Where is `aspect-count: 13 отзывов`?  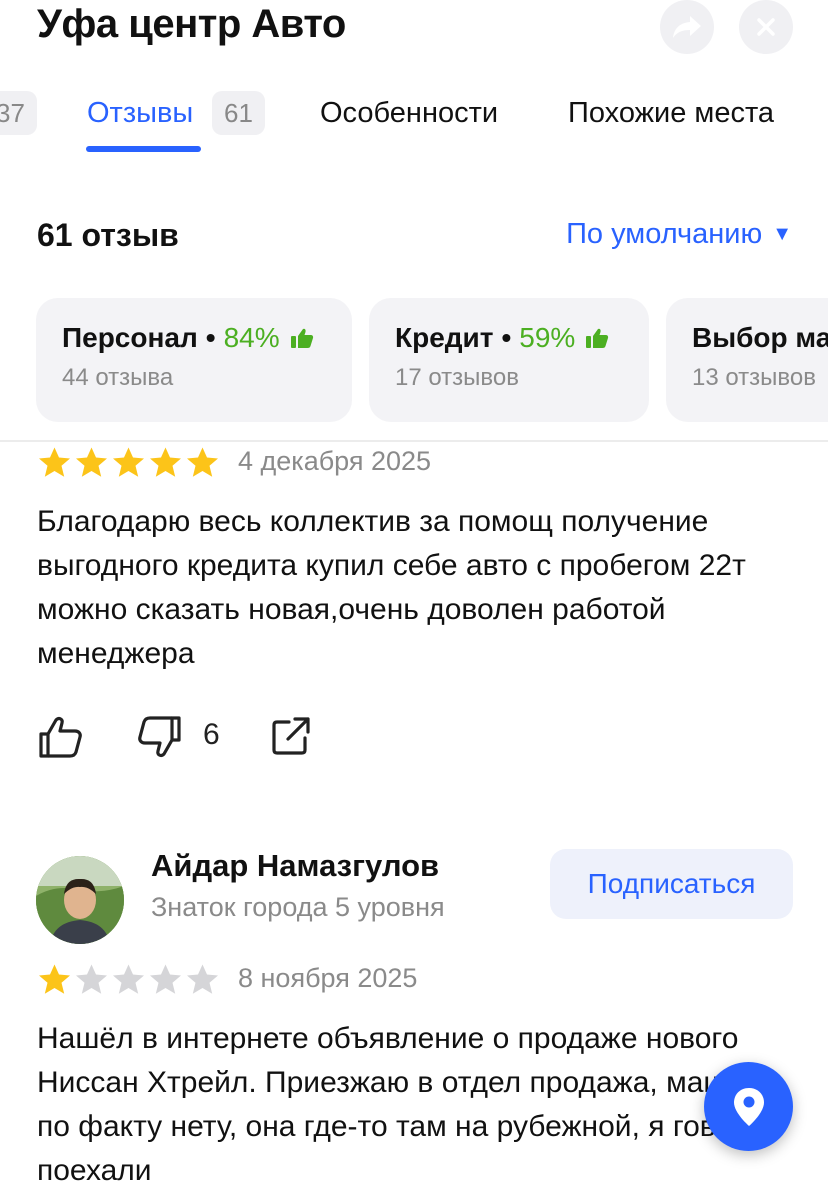 aspect-count: 13 отзывов is located at coordinates (754, 377).